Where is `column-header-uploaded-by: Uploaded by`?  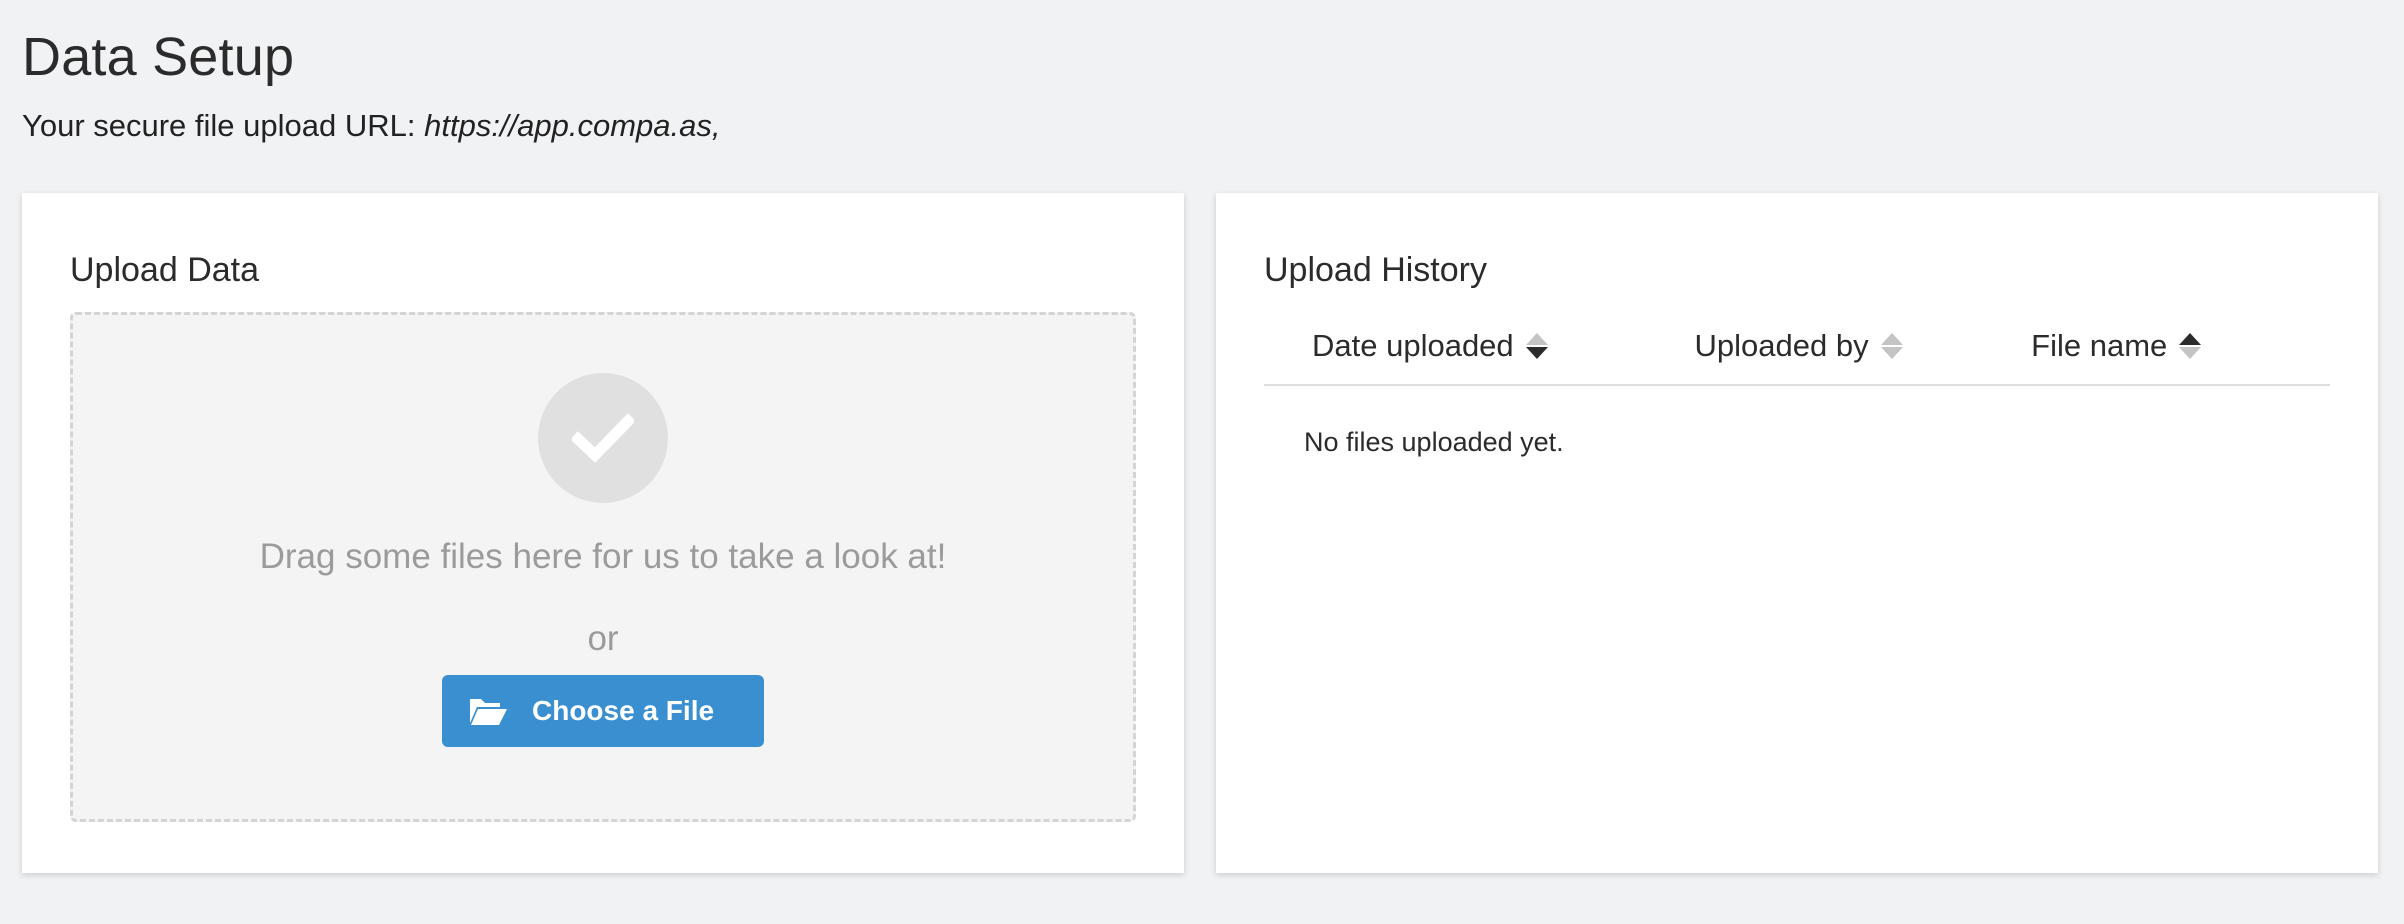
column-header-uploaded-by: Uploaded by is located at coordinates (1863, 346).